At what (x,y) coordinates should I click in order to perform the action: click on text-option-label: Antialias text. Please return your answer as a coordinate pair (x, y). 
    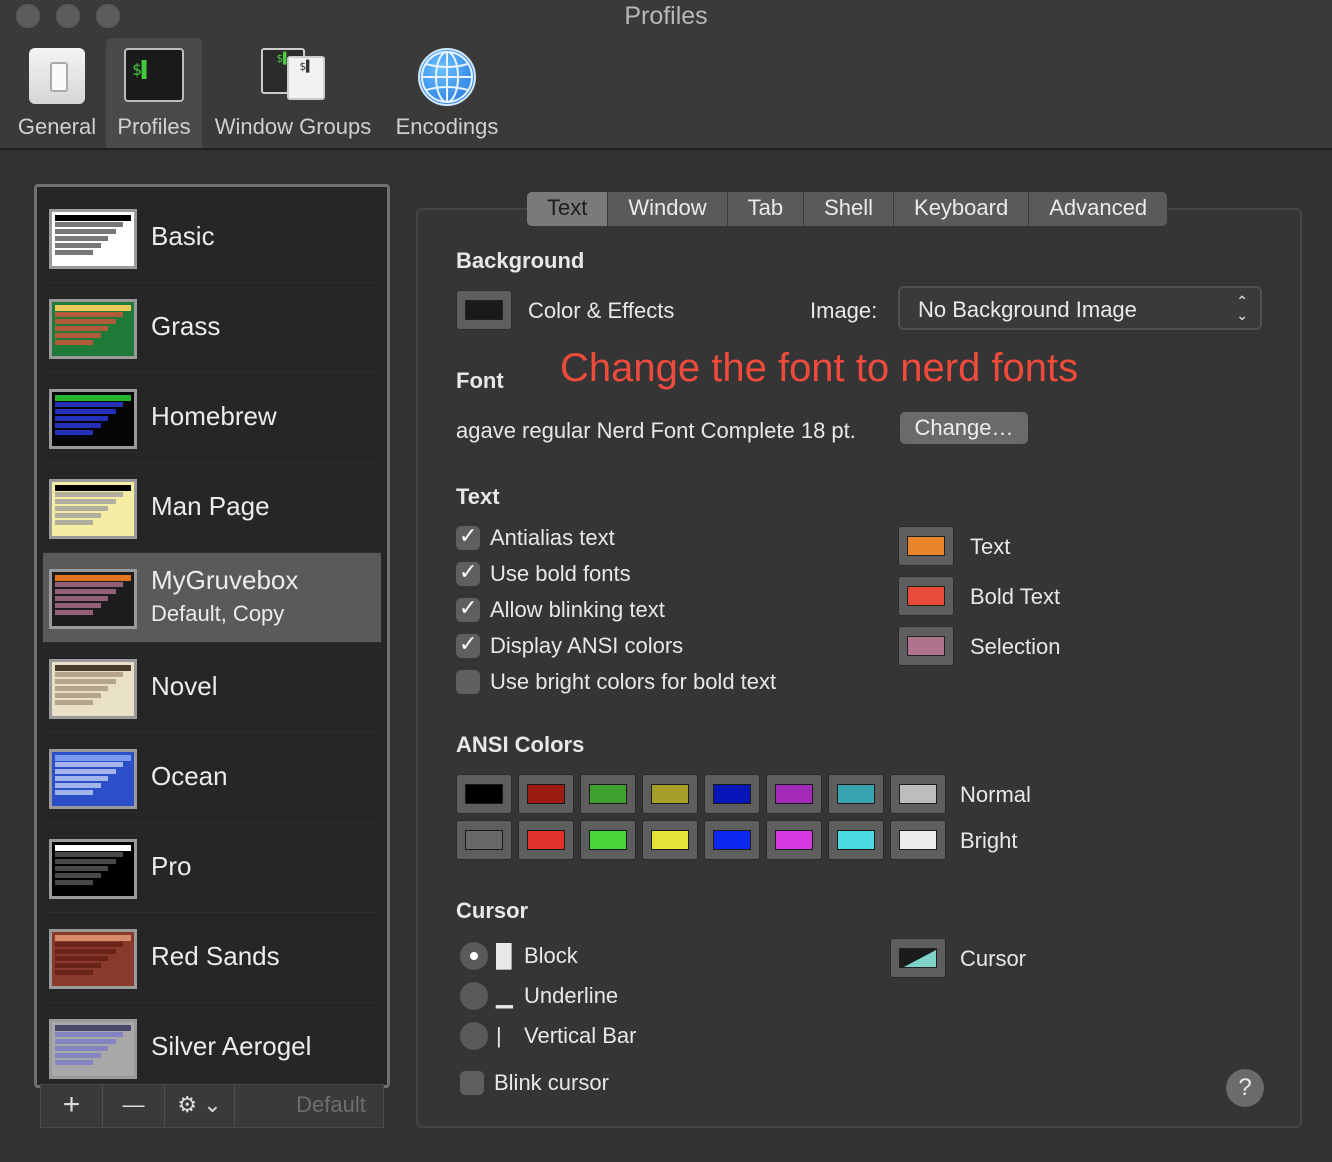
    Looking at the image, I should click on (552, 537).